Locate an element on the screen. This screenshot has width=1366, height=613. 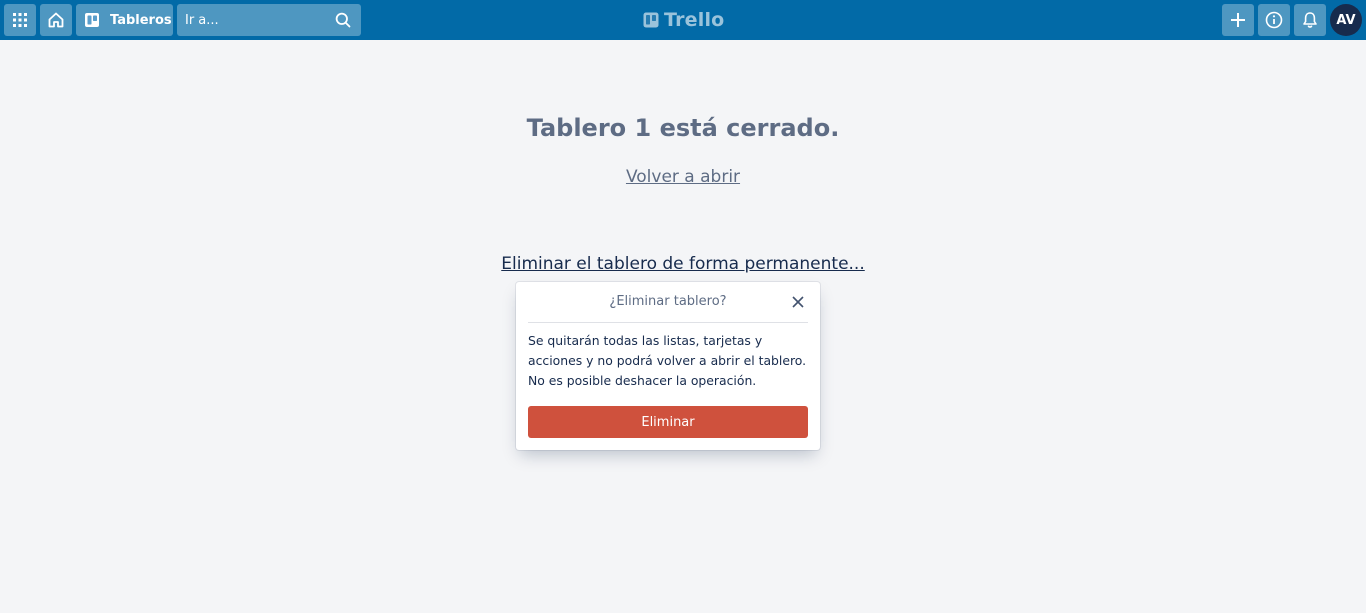
notifications-button is located at coordinates (1310, 20).